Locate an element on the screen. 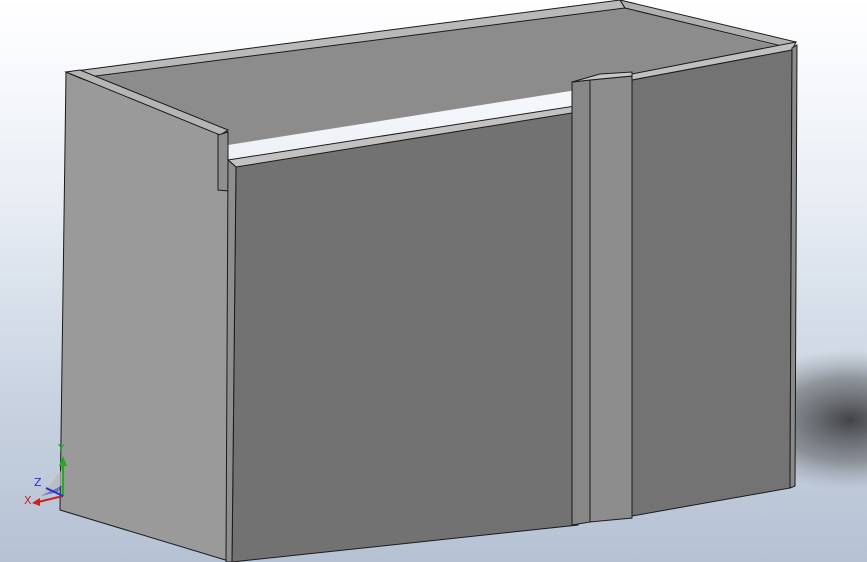  y-axis-label: Y is located at coordinates (61, 448).